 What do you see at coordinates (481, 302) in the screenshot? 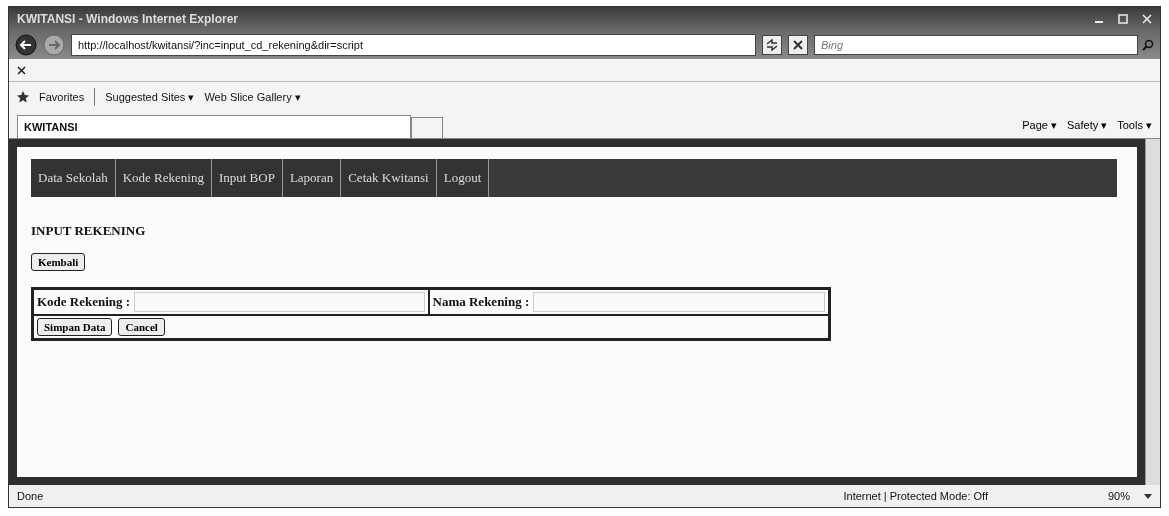
I see `field-label: Nama Rekening :` at bounding box center [481, 302].